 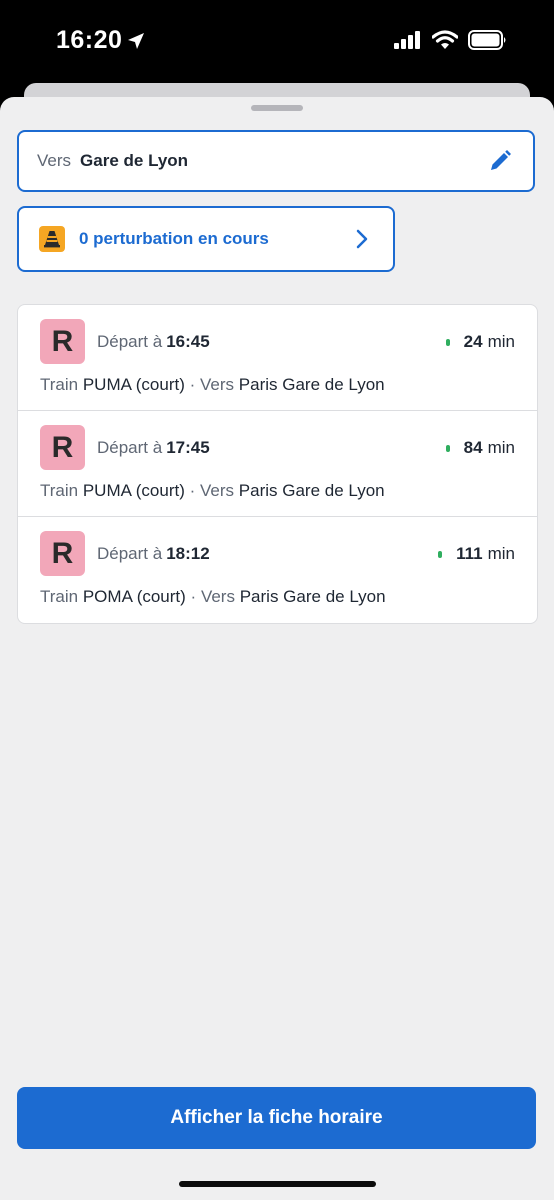 What do you see at coordinates (188, 553) in the screenshot?
I see `departure-time: 18:12` at bounding box center [188, 553].